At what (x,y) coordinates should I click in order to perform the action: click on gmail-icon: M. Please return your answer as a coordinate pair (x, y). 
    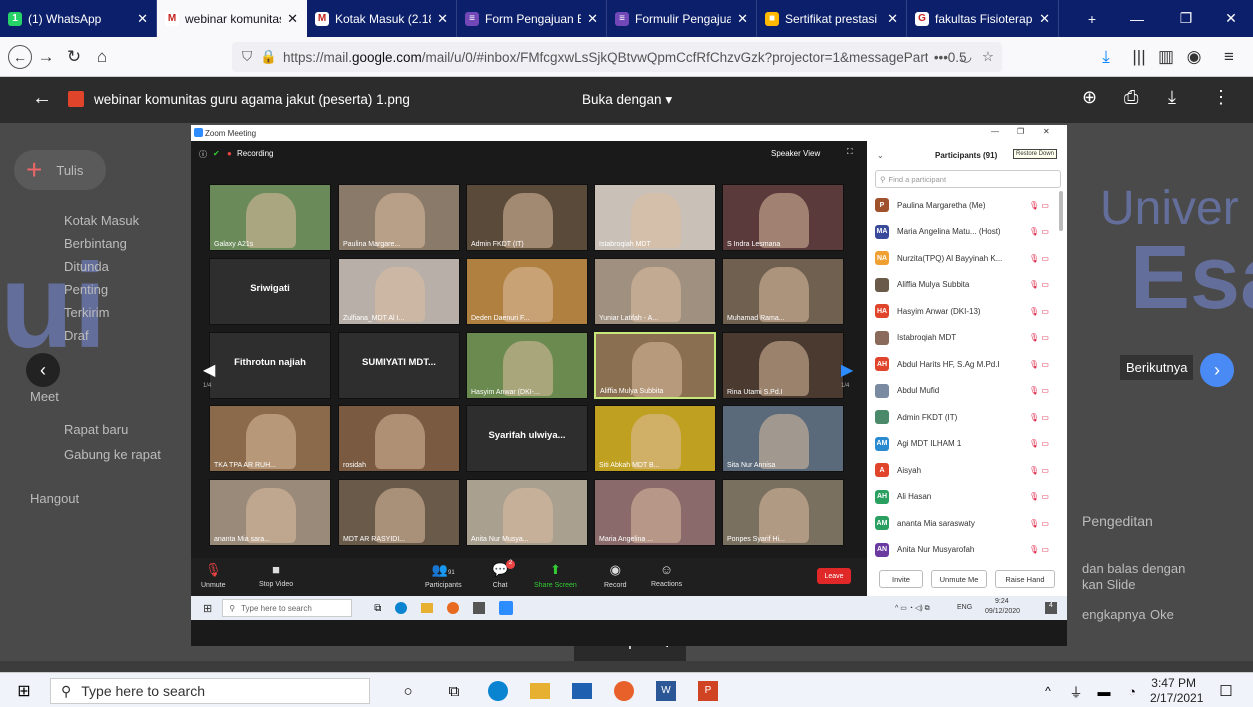
    Looking at the image, I should click on (172, 18).